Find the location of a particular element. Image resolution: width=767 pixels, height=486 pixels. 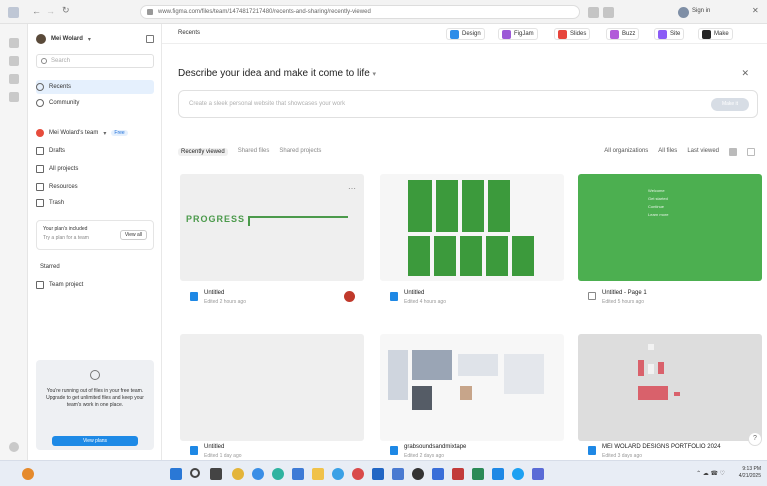

grid-view-icon is located at coordinates (733, 152).